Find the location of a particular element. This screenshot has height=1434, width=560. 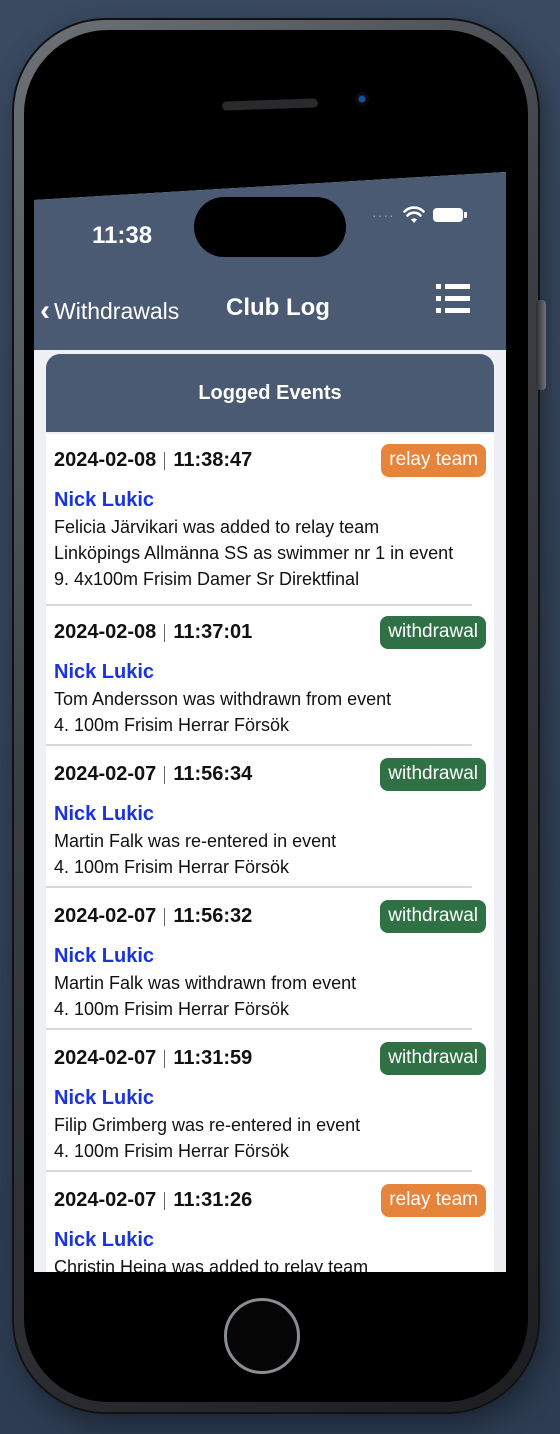

timestamp: 2024-02-07 11:31:26 is located at coordinates (153, 1200).